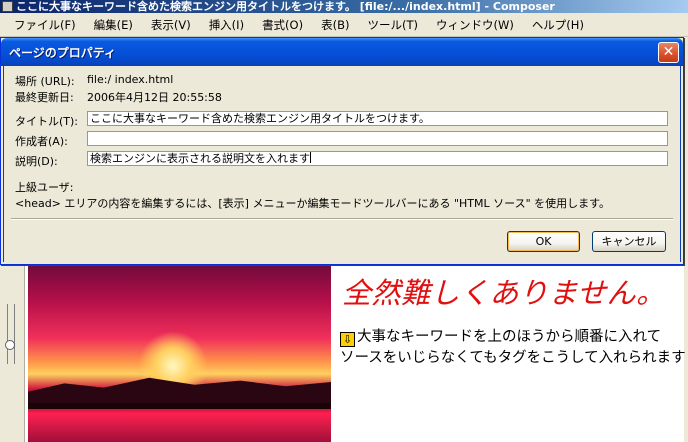  I want to click on menu-edit: 編集(E), so click(112, 25).